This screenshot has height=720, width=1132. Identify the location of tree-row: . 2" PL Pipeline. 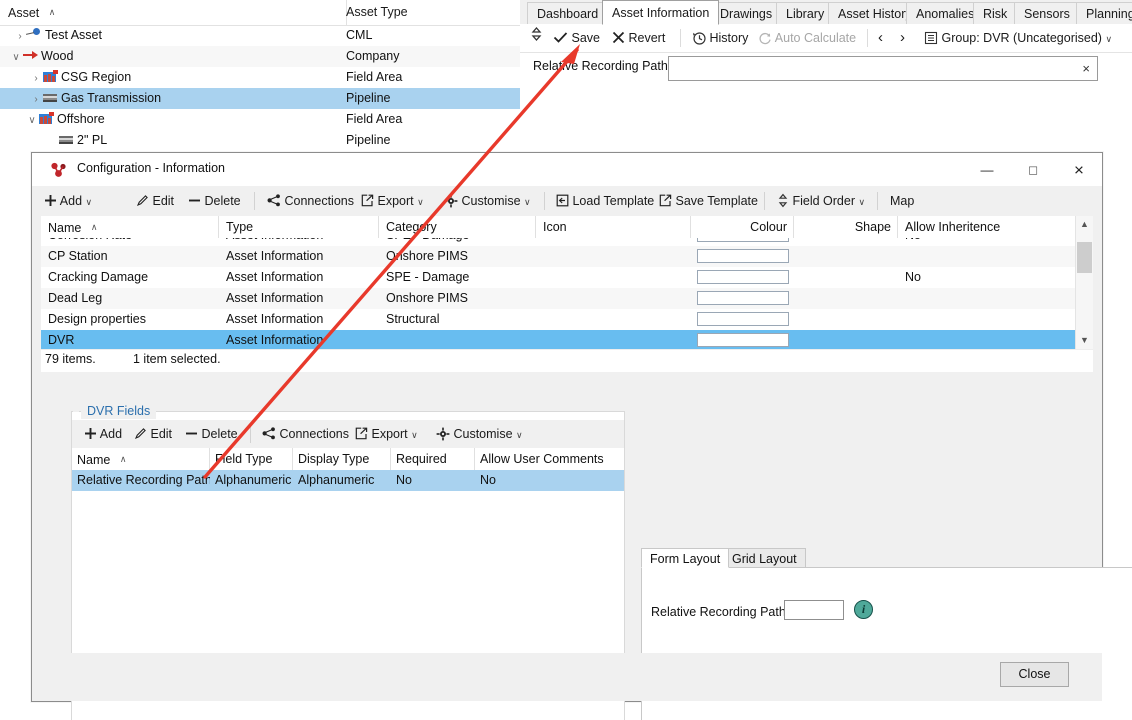
(260, 140).